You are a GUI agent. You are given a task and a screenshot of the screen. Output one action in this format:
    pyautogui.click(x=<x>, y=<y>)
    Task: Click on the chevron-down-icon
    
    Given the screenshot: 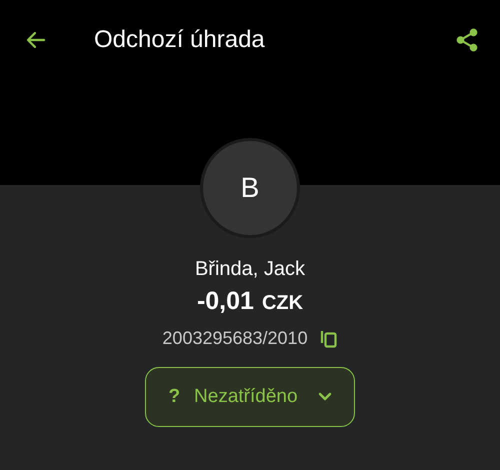 What is the action you would take?
    pyautogui.click(x=325, y=397)
    